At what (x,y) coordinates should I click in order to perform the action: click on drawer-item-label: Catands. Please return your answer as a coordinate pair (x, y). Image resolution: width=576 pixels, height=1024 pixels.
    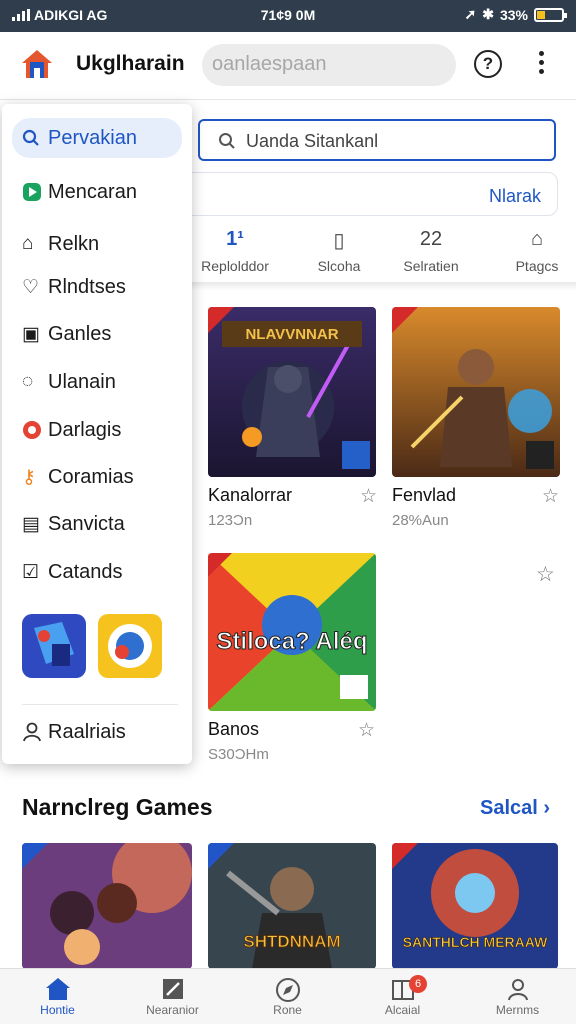
    Looking at the image, I should click on (85, 571).